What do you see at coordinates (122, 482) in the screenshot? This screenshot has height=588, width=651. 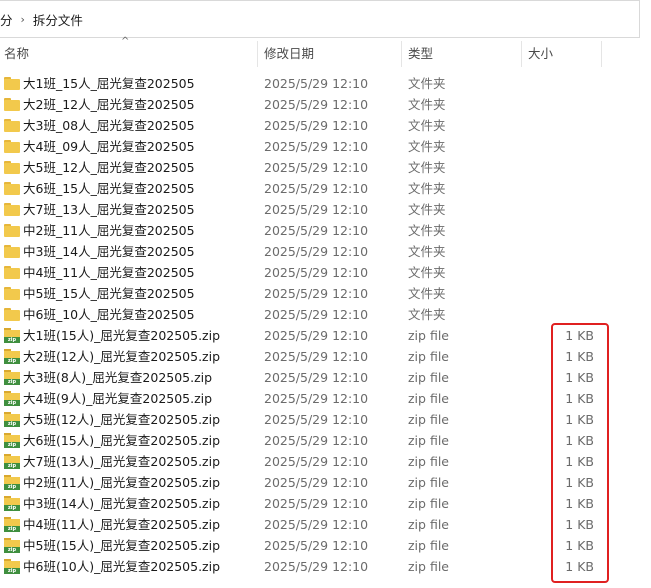 I see `file-name: 中2班(11人)_屈光复查202505.zip` at bounding box center [122, 482].